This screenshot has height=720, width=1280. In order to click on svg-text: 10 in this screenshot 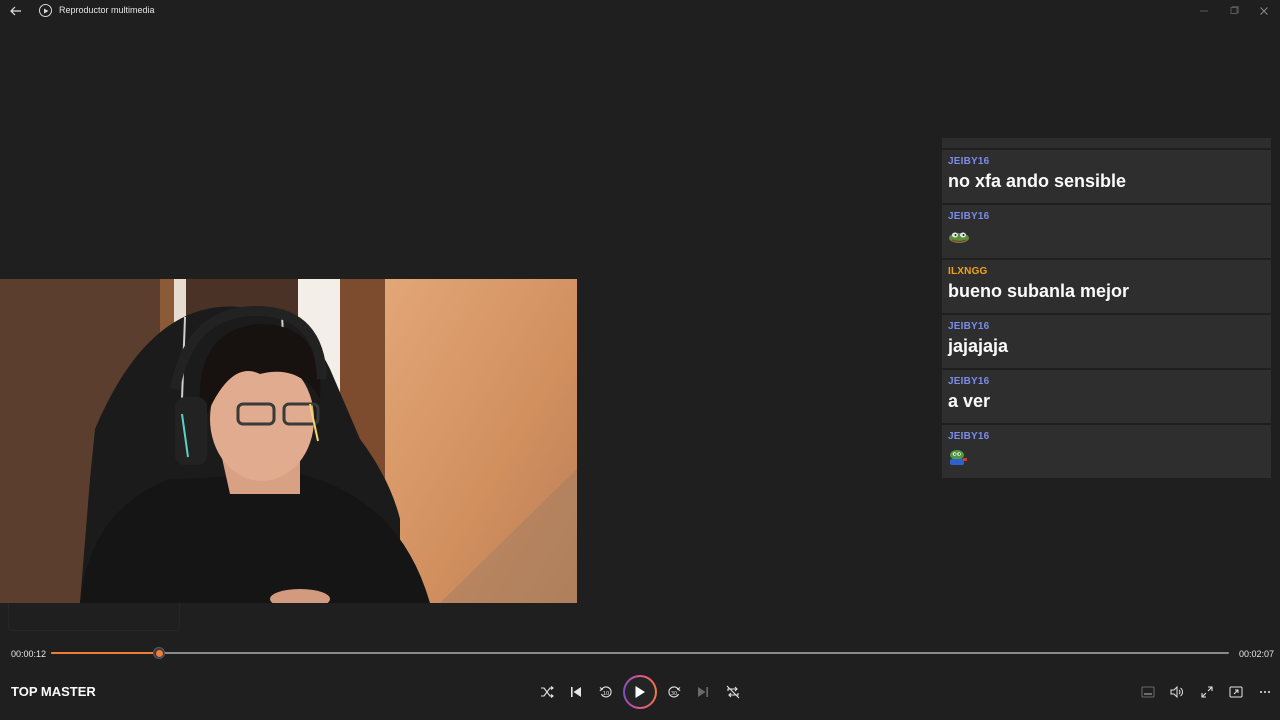, I will do `click(606, 694)`.